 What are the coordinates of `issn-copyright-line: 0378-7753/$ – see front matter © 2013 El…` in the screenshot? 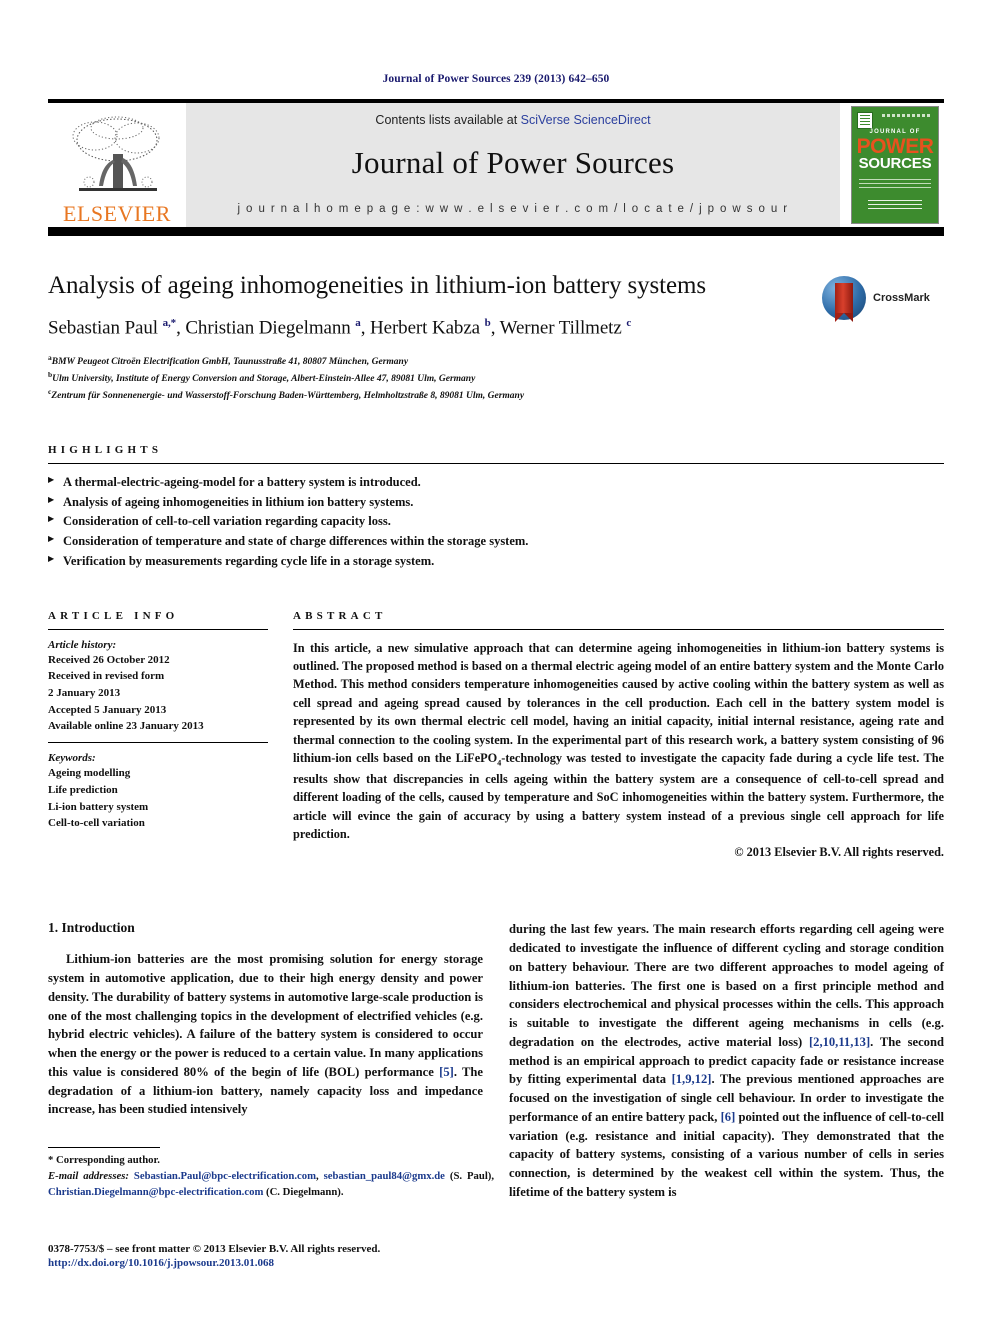 It's located at (214, 1249).